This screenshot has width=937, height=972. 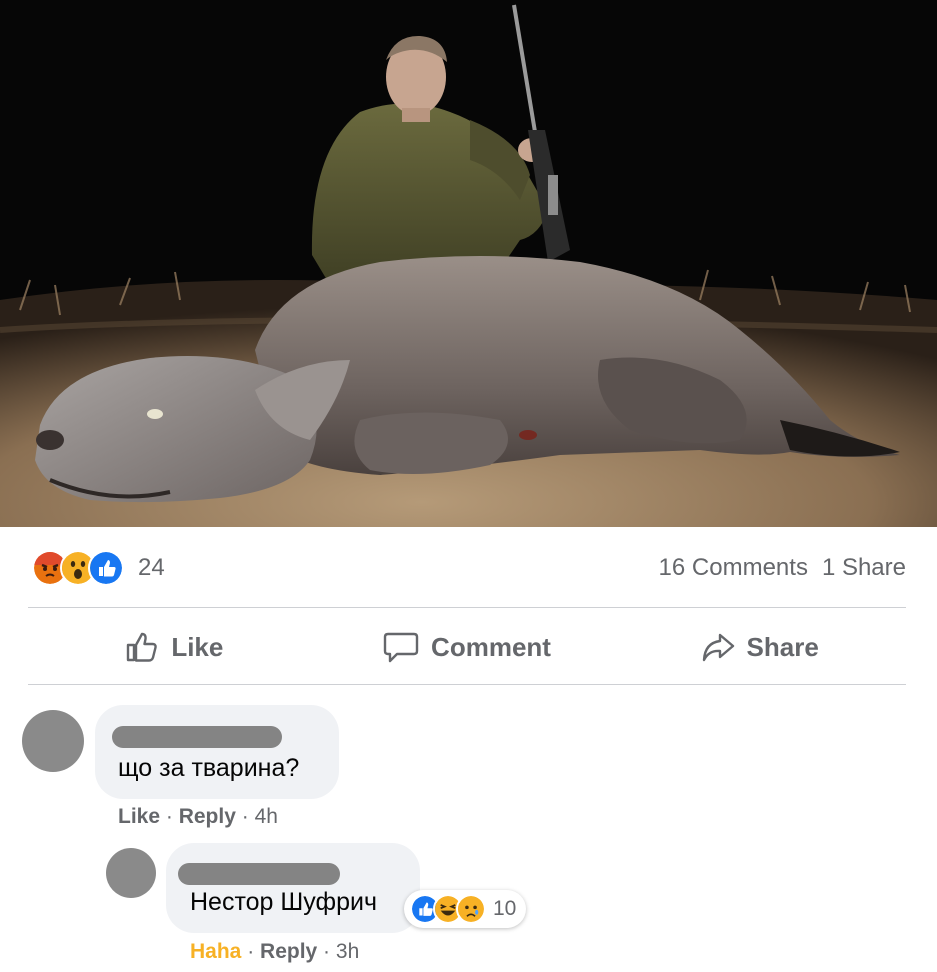 I want to click on comment-bubble, so click(x=217, y=752).